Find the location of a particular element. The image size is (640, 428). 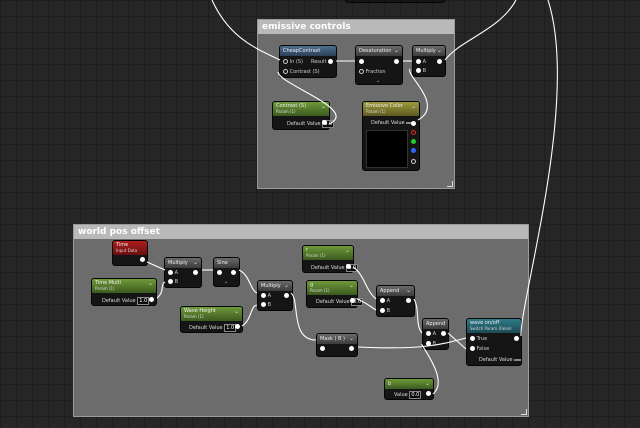

pin-rgb is located at coordinates (413, 124).